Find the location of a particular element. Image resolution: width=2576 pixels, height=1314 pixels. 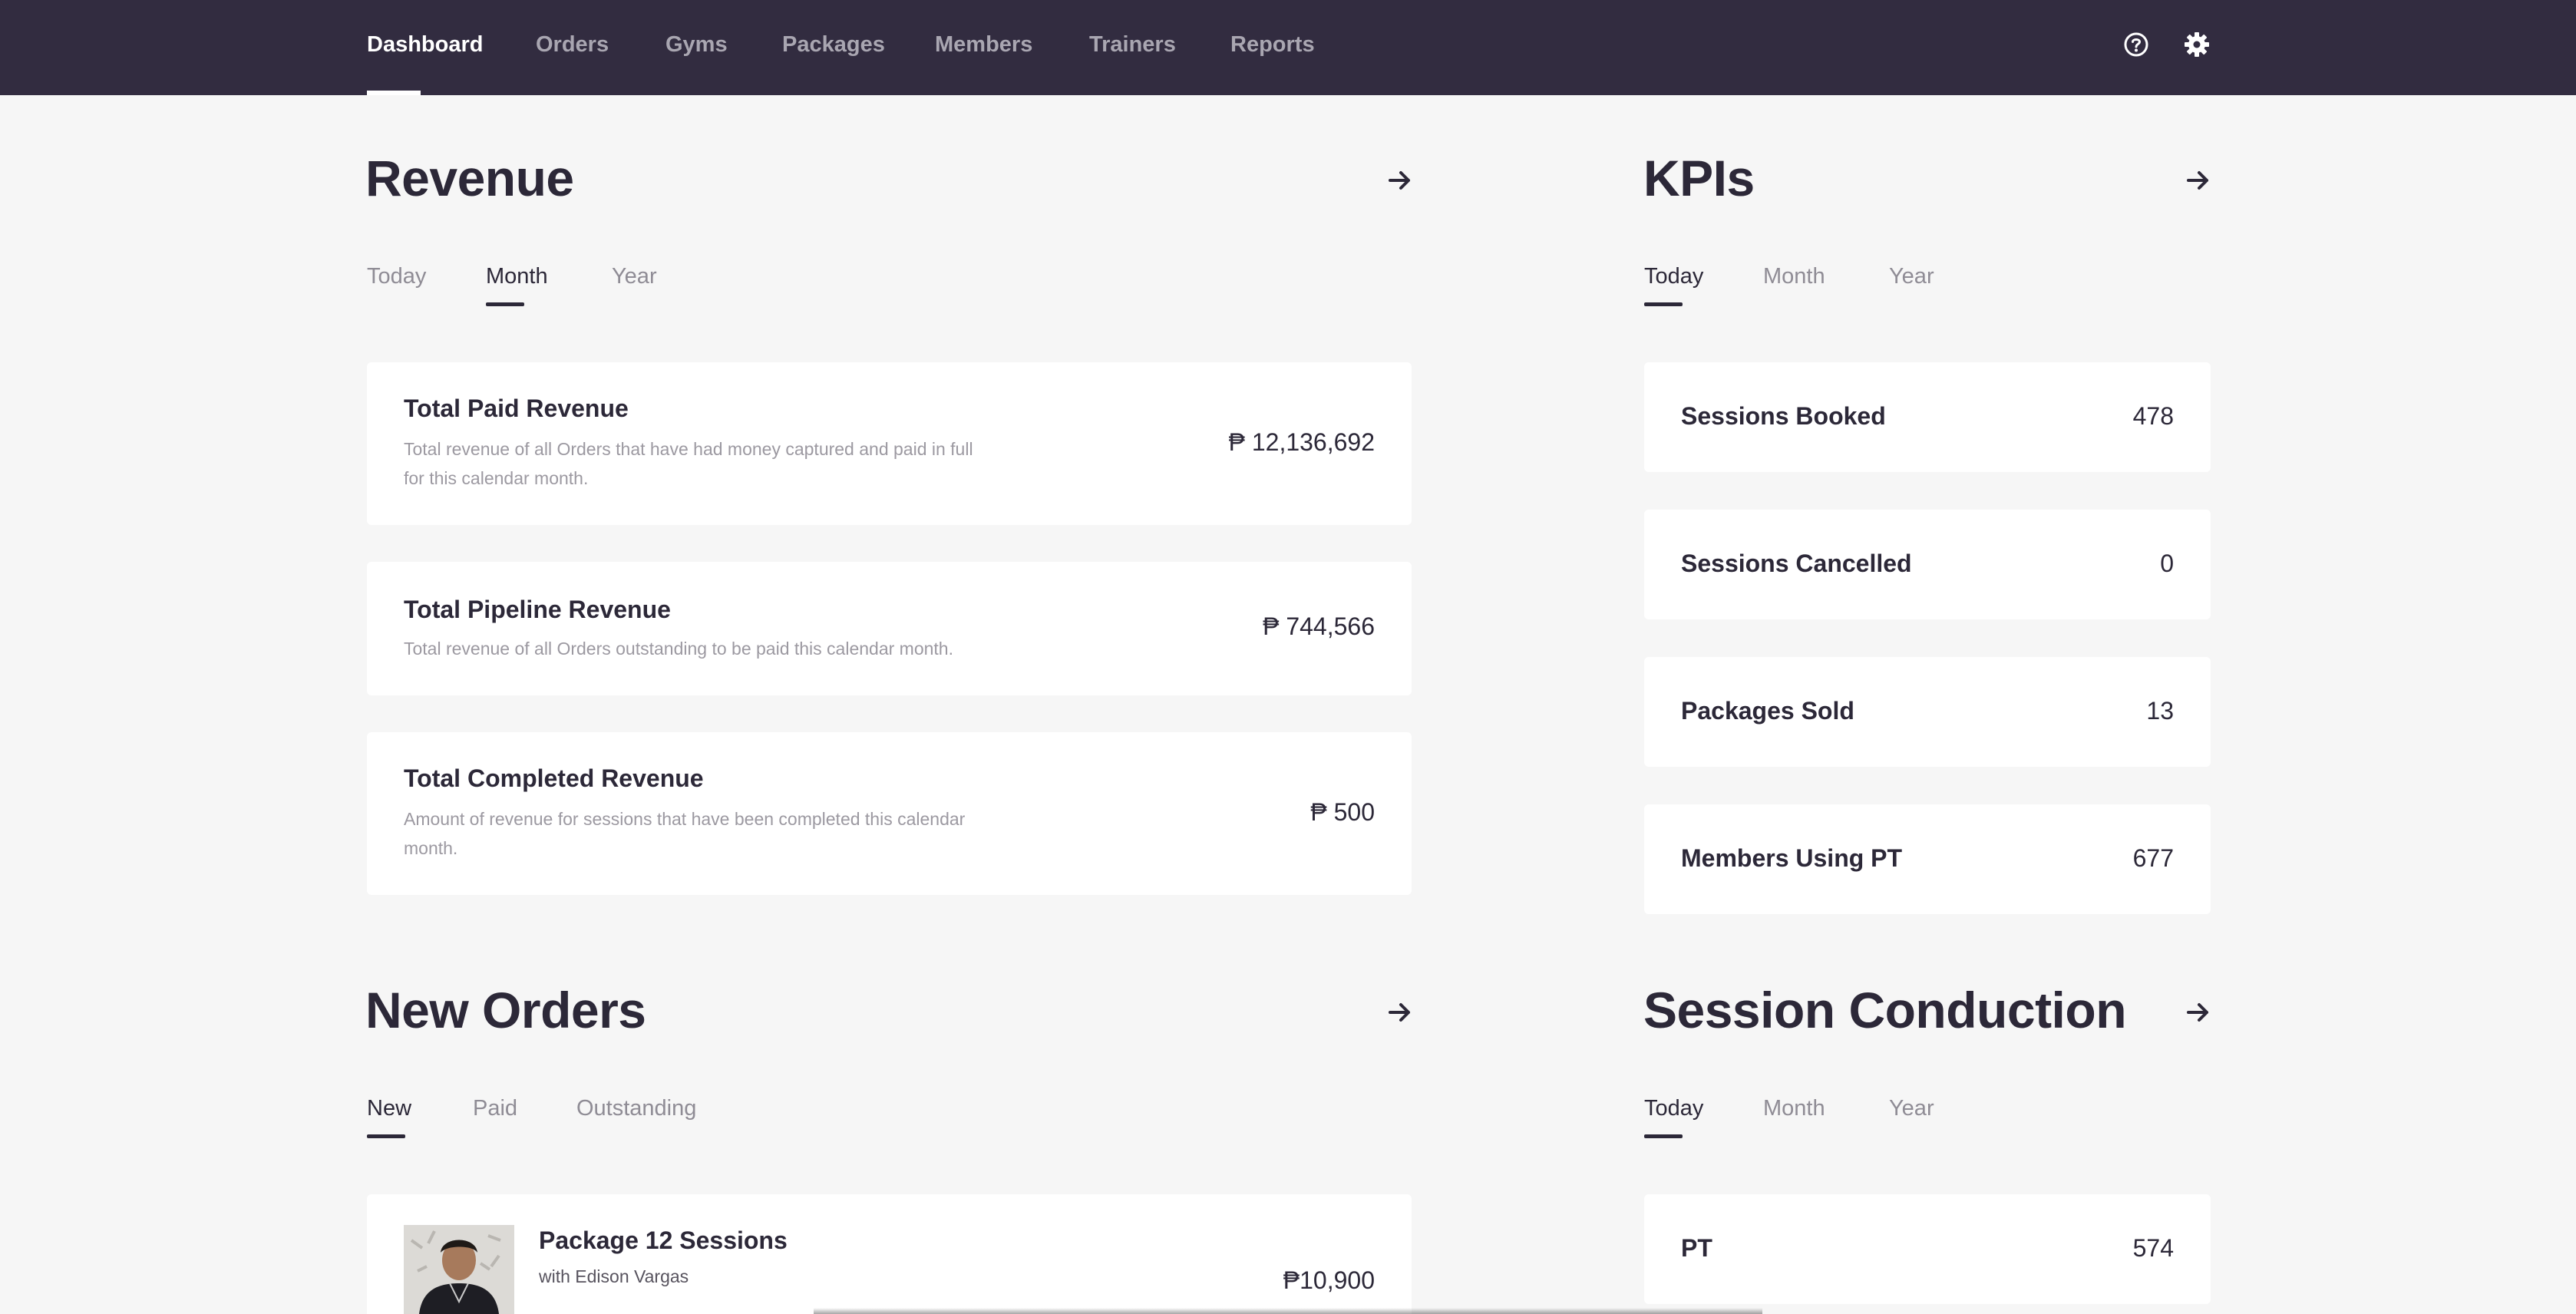

nav-packages: Packages is located at coordinates (834, 45).